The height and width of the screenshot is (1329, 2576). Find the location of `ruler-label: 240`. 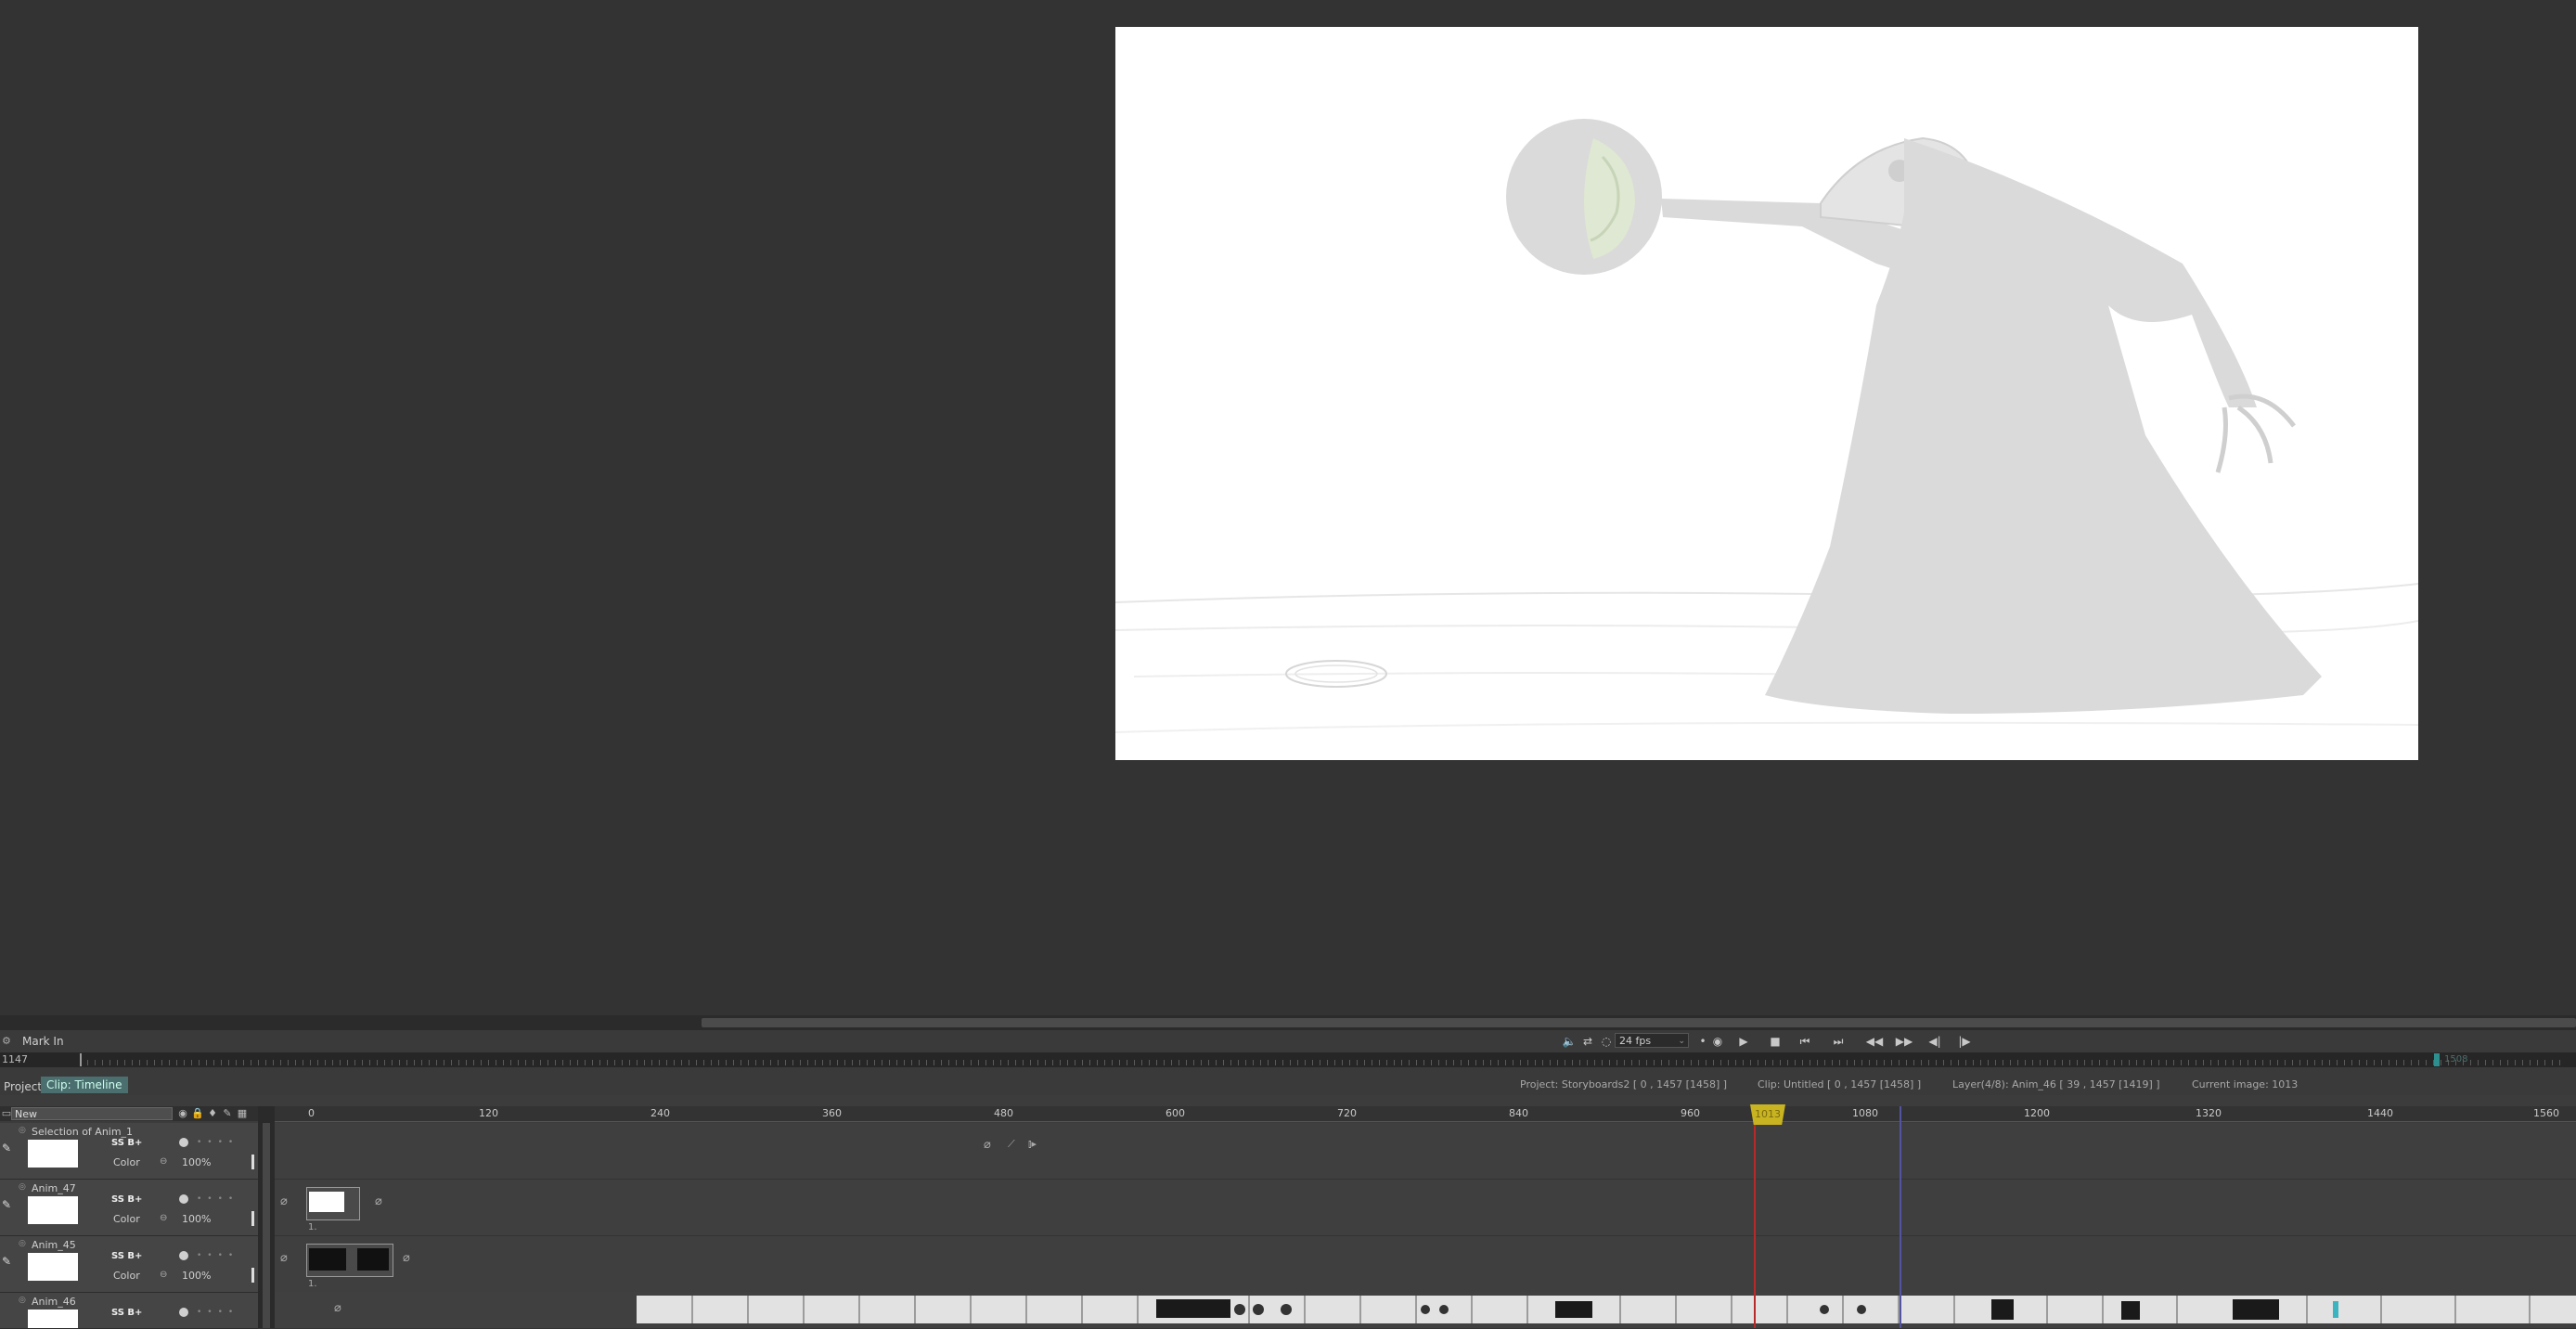

ruler-label: 240 is located at coordinates (660, 1113).